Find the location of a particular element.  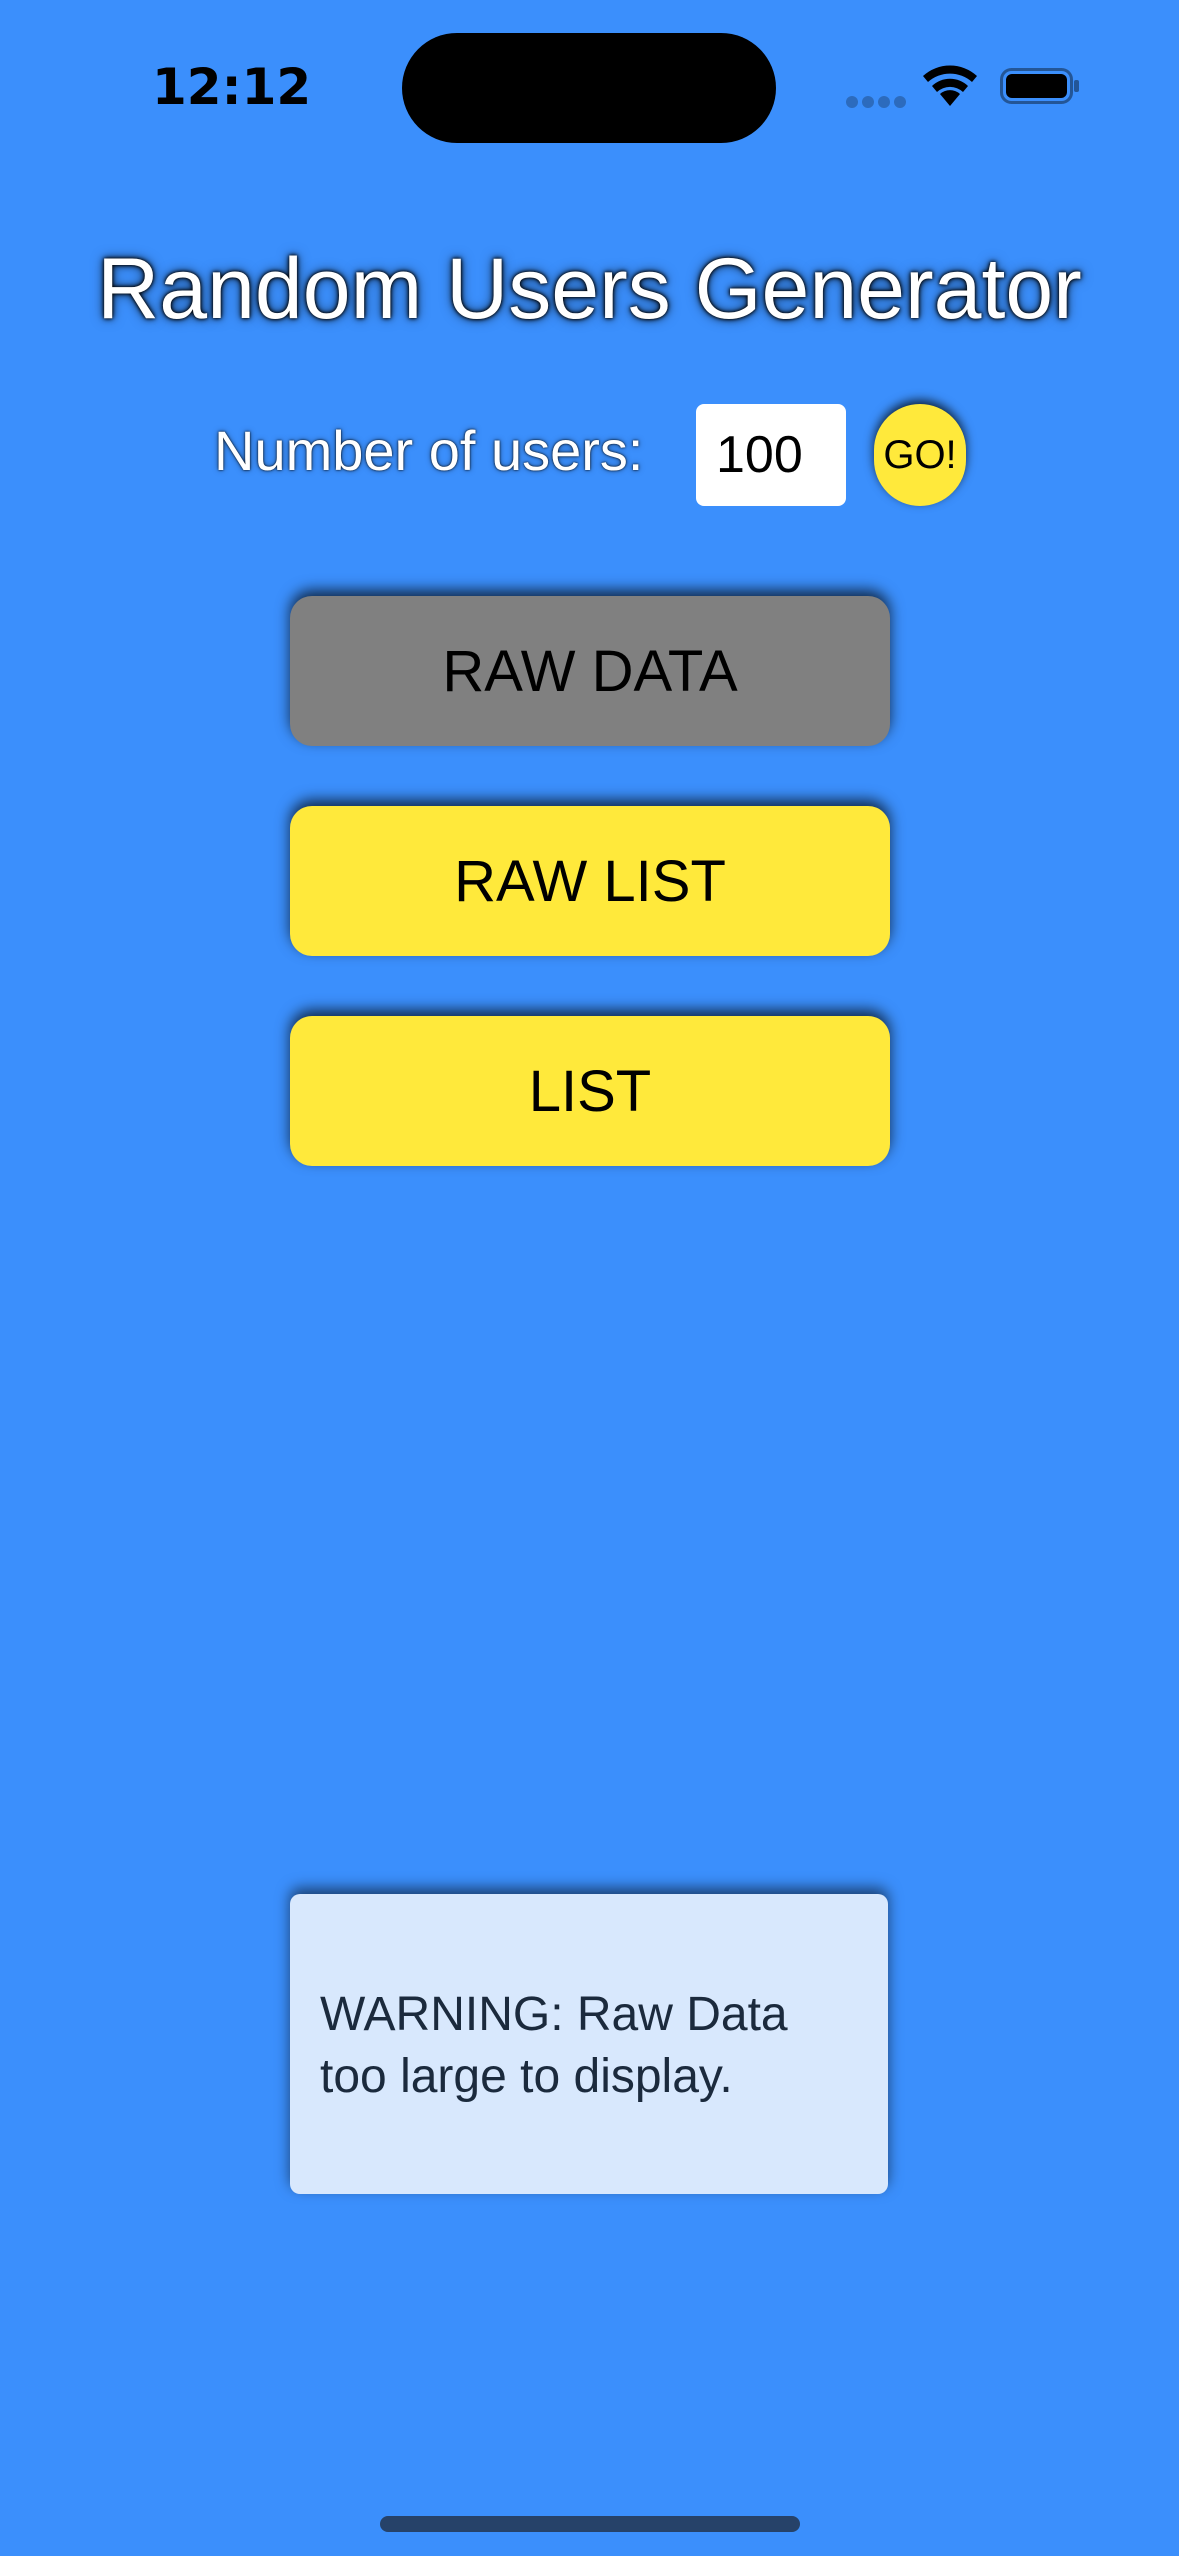

battery-icon is located at coordinates (1039, 86).